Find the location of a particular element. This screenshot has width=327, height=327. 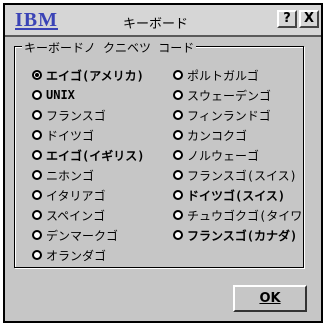

radio-option-portuguese: ポルトガルゴ is located at coordinates (216, 75).